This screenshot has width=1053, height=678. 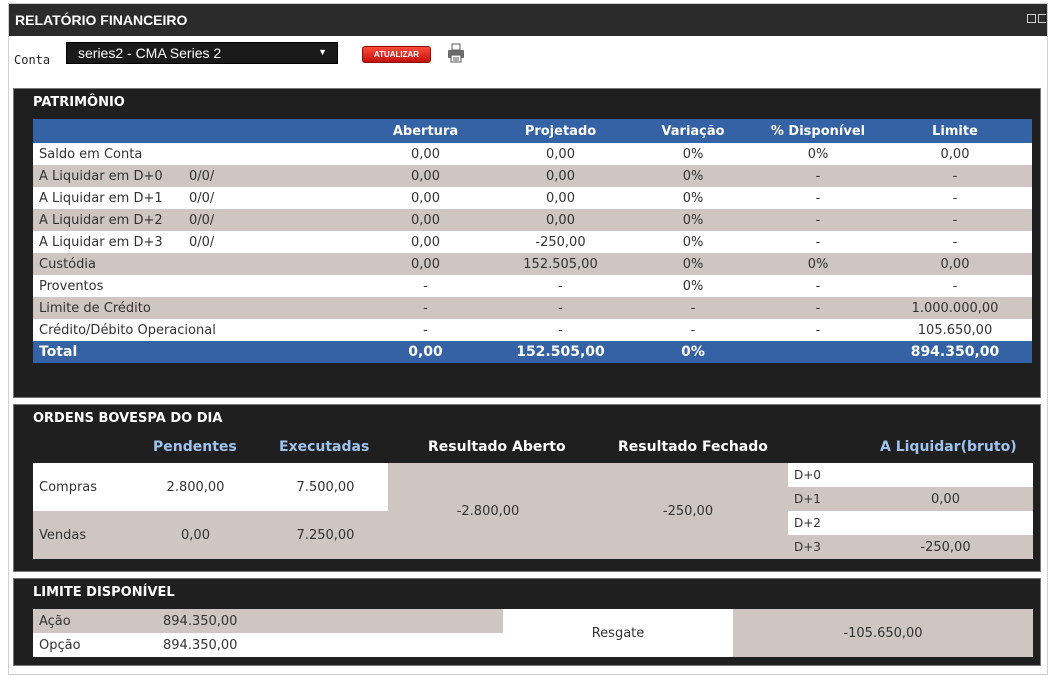 I want to click on row-label: Custódia, so click(x=195, y=264).